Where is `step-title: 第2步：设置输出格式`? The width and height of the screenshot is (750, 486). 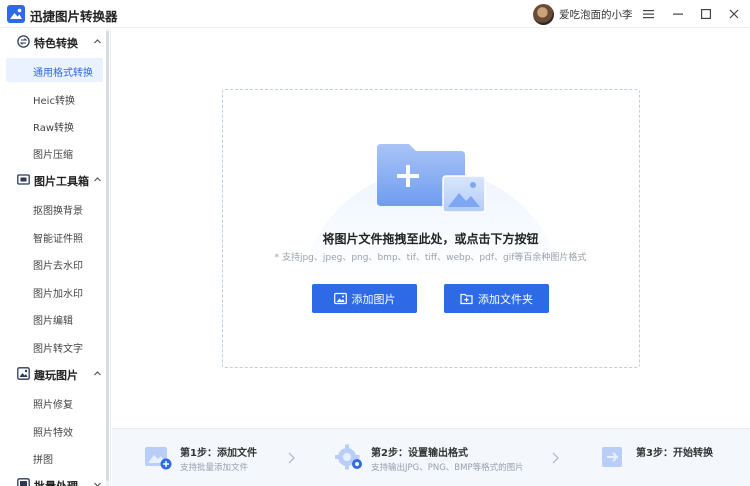
step-title: 第2步：设置输出格式 is located at coordinates (419, 453).